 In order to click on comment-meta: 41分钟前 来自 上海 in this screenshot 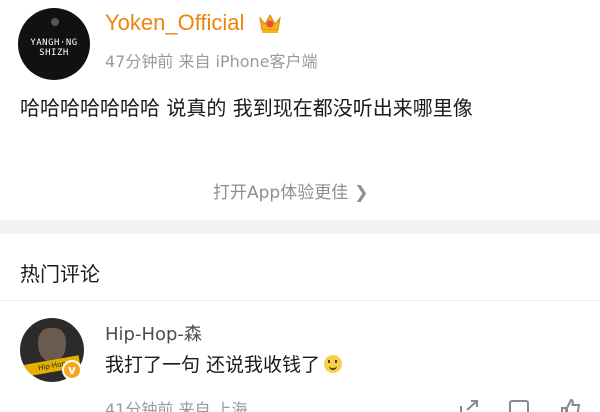, I will do `click(176, 406)`.